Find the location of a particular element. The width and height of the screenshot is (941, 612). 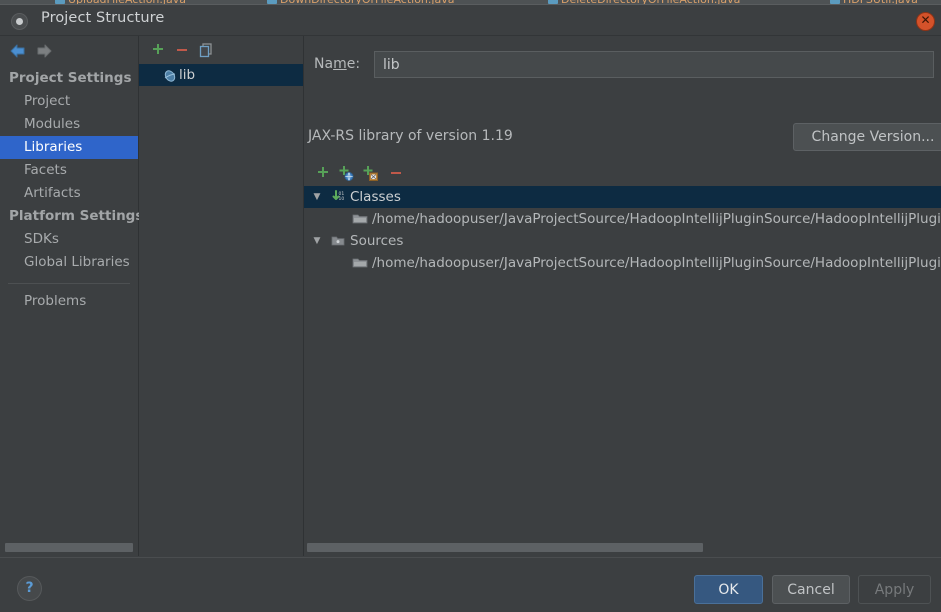

sidebar-item-global-libraries: Global Libraries is located at coordinates (69, 262).